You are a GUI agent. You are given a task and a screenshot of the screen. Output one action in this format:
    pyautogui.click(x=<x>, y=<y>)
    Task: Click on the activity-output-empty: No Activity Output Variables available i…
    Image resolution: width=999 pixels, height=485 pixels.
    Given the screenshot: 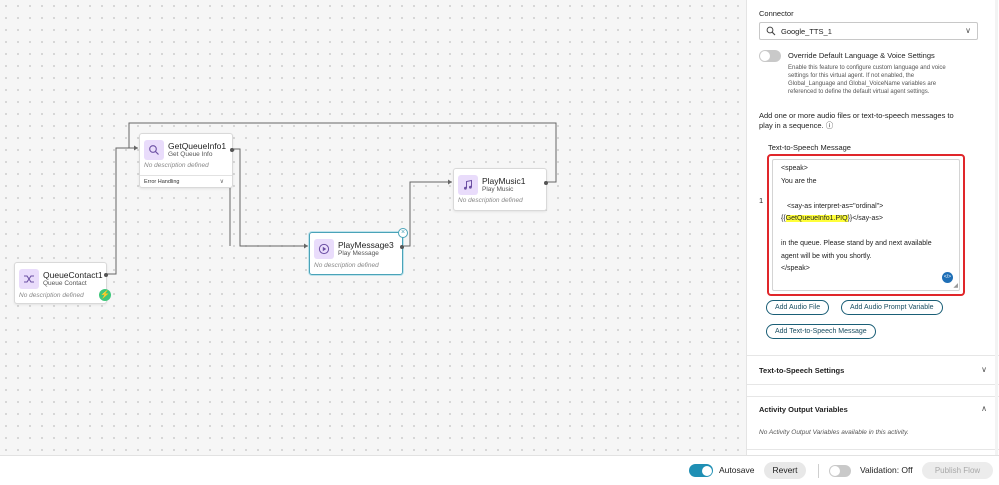 What is the action you would take?
    pyautogui.click(x=834, y=432)
    